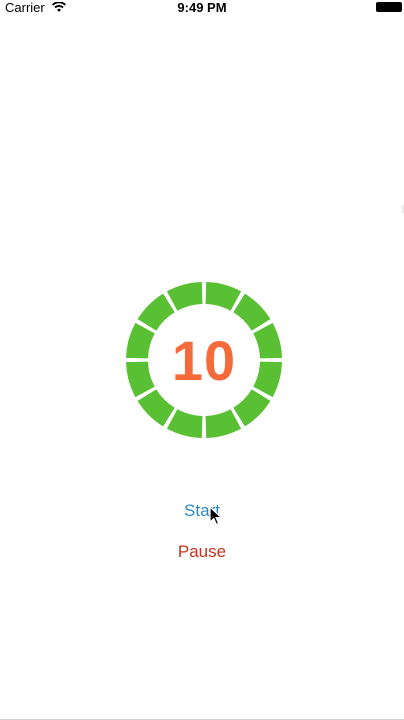 Image resolution: width=404 pixels, height=720 pixels. I want to click on status-time: 9:49 PM, so click(202, 7).